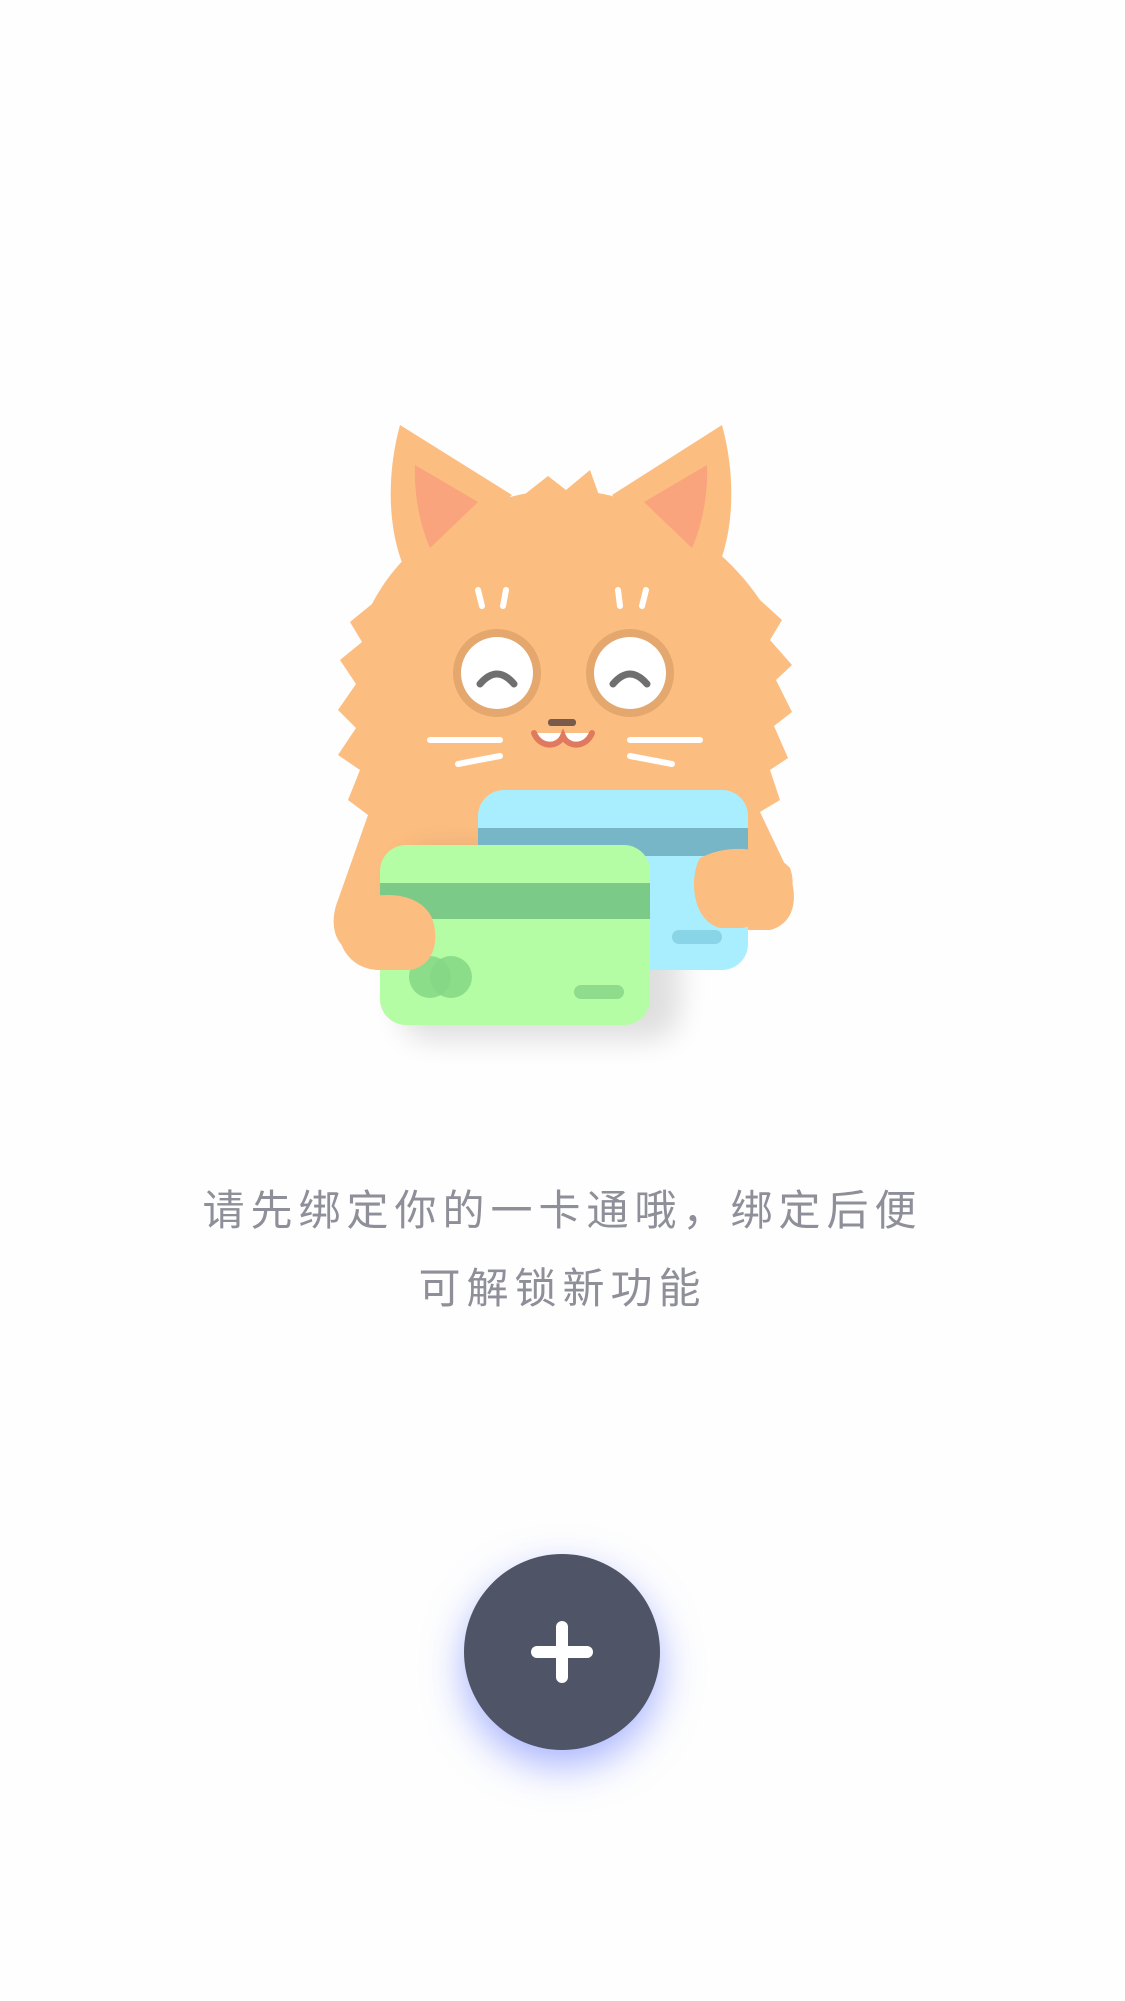 Image resolution: width=1125 pixels, height=2001 pixels. I want to click on add-card-button, so click(562, 1652).